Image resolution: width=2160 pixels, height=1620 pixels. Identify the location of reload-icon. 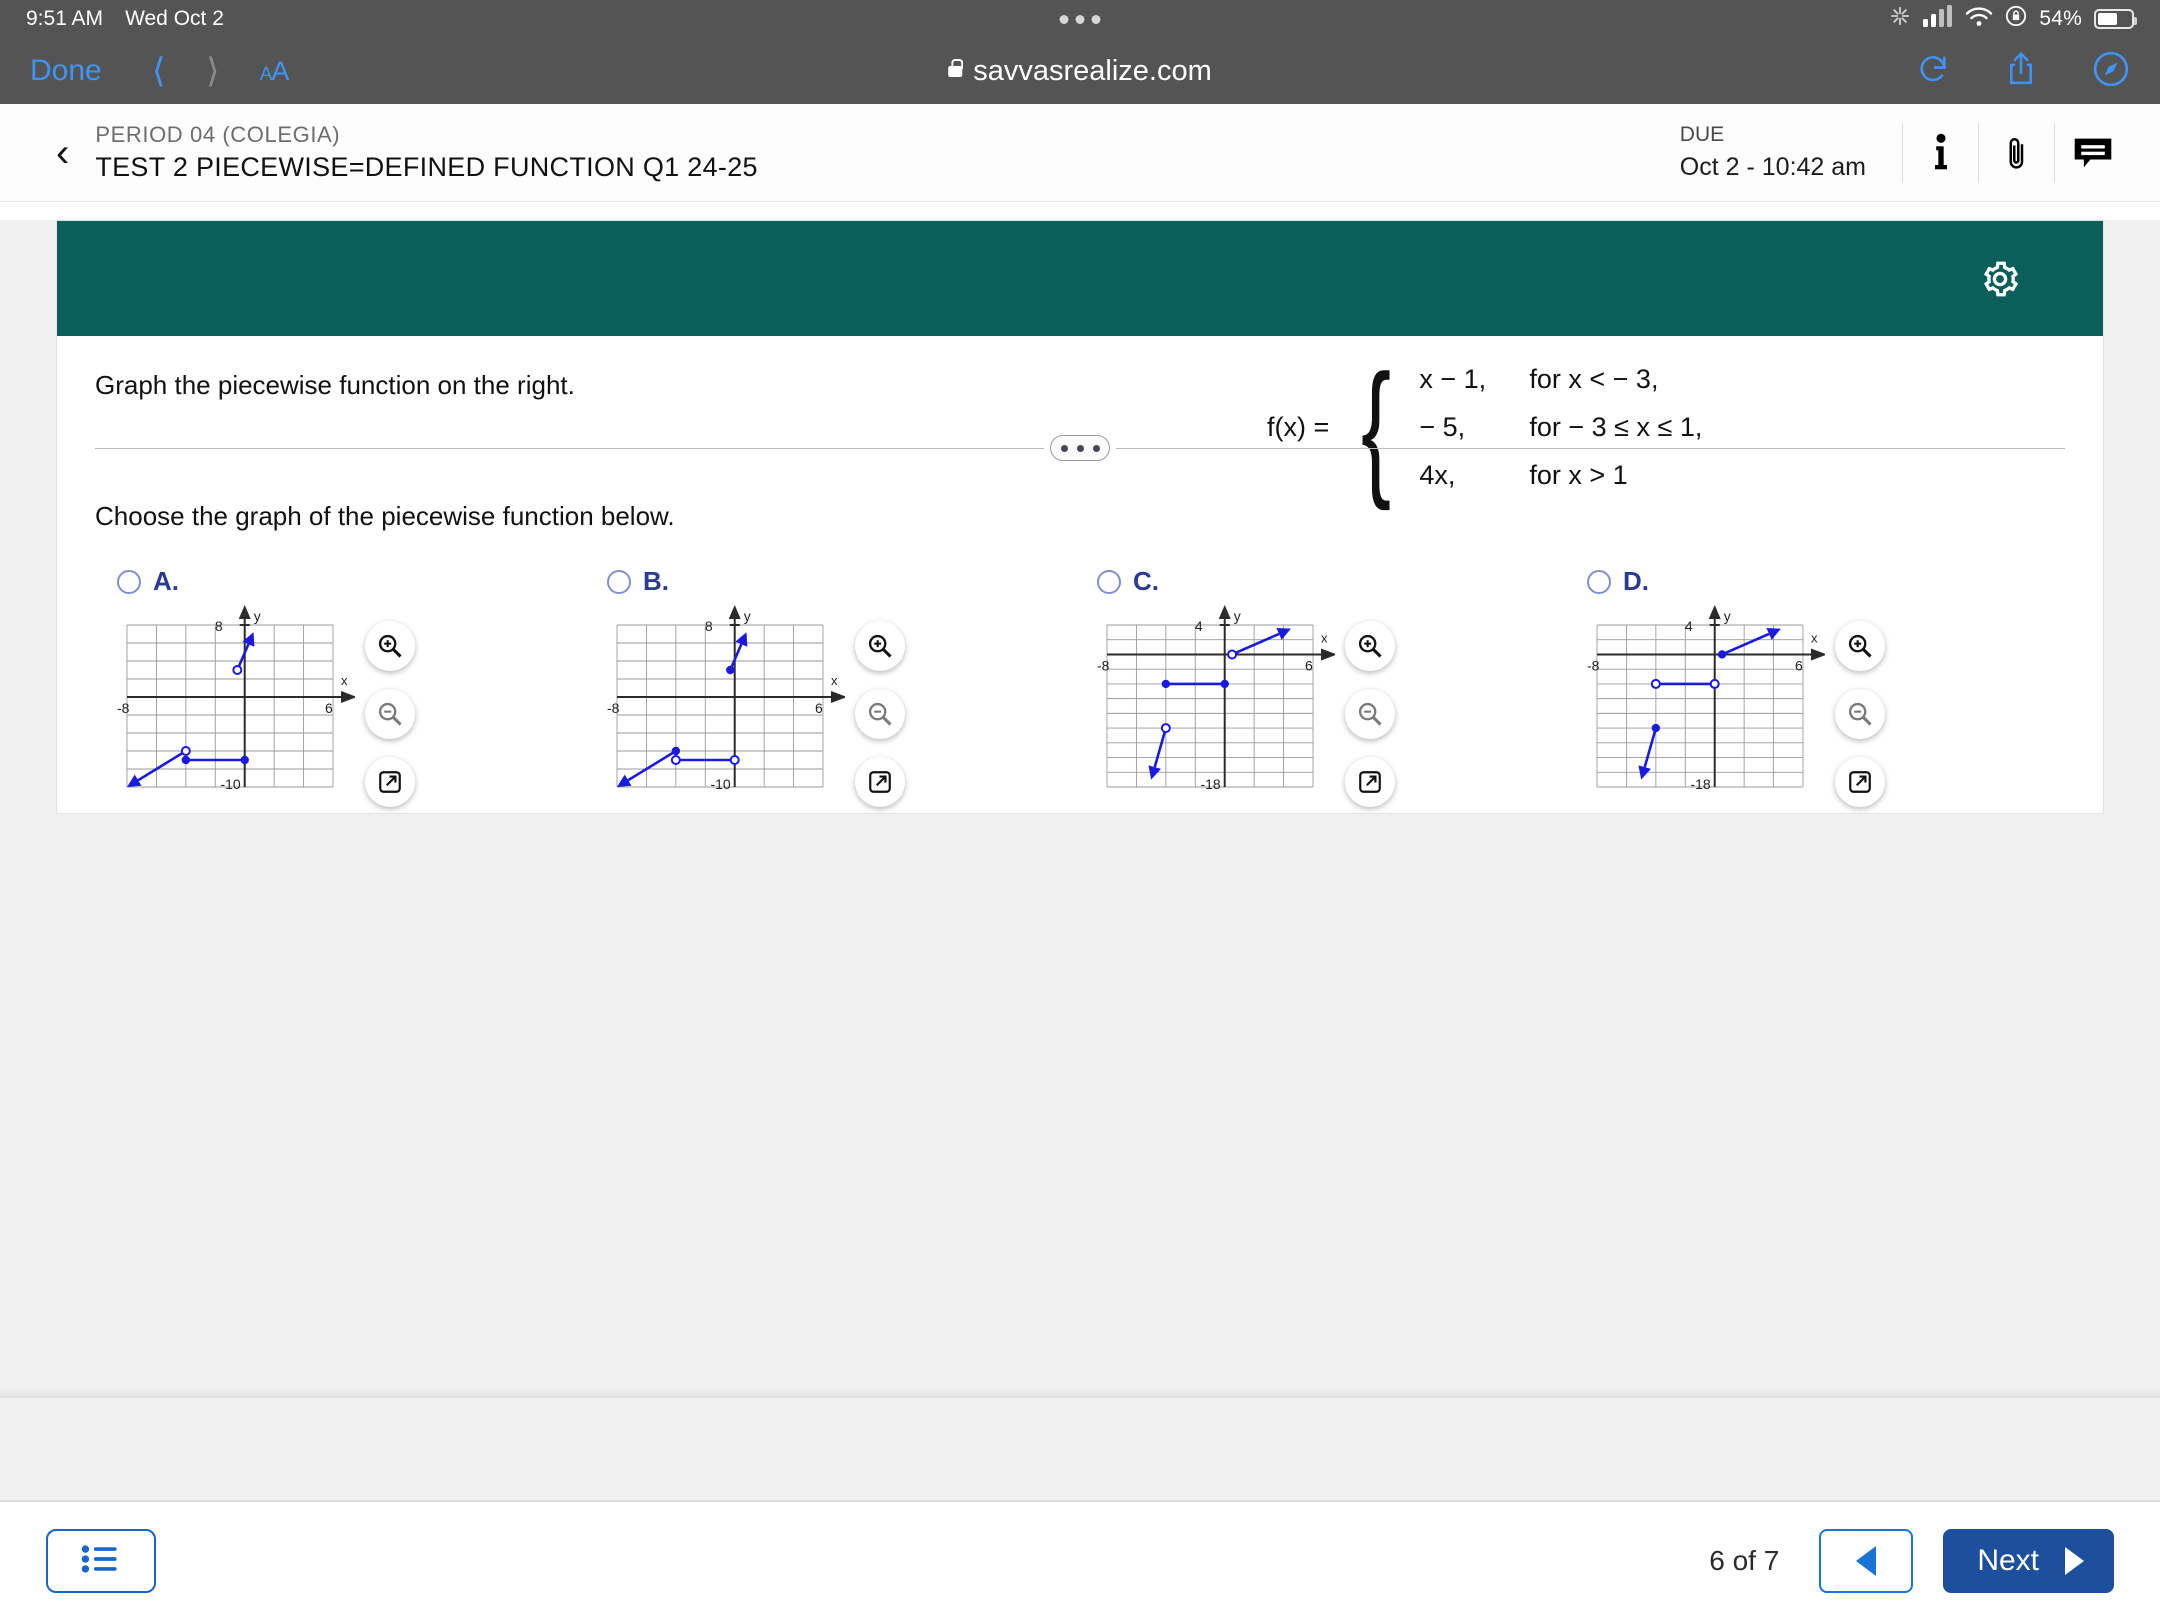
(1933, 71).